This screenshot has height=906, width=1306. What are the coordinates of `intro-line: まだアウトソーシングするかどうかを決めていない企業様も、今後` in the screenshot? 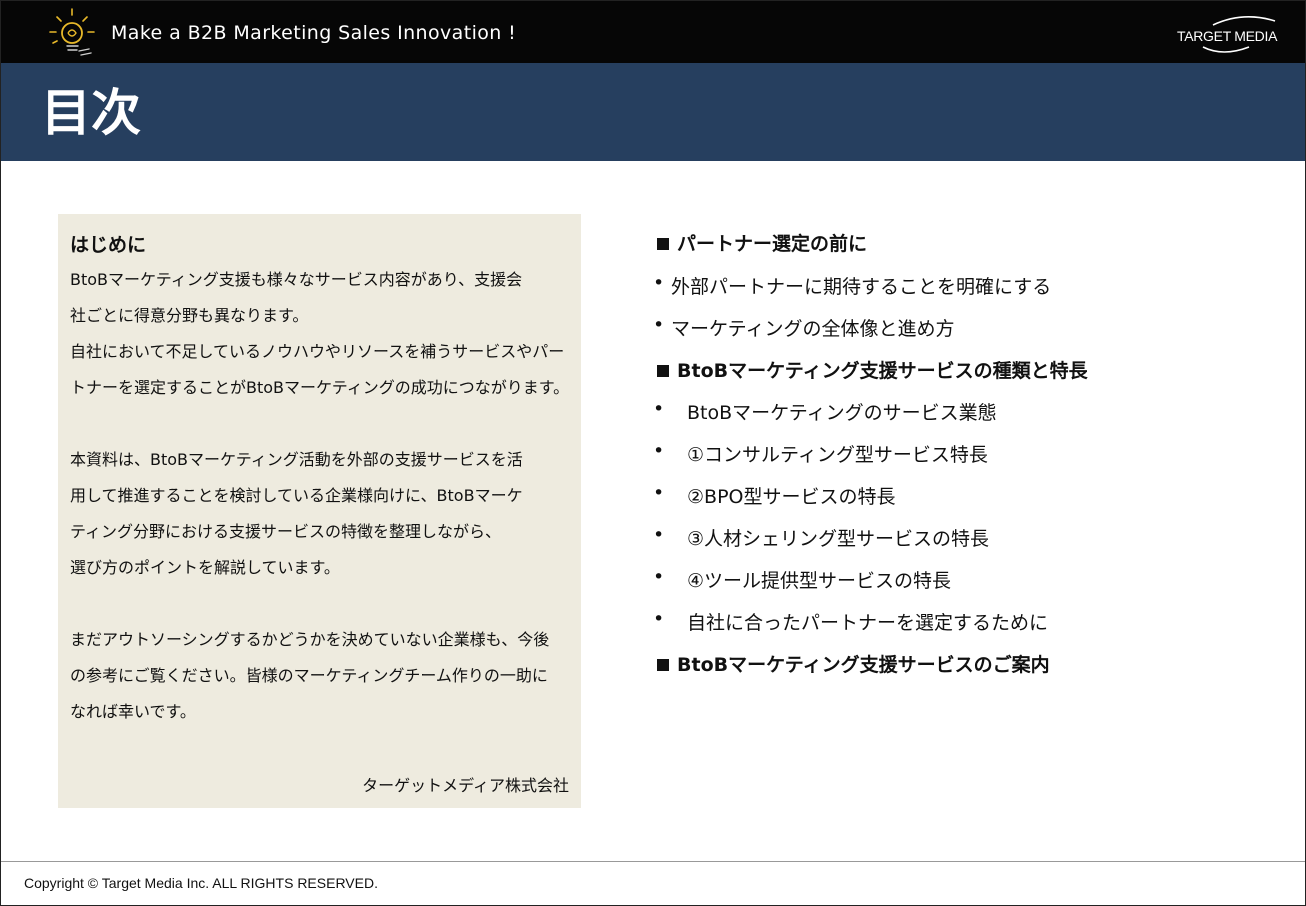 It's located at (310, 639).